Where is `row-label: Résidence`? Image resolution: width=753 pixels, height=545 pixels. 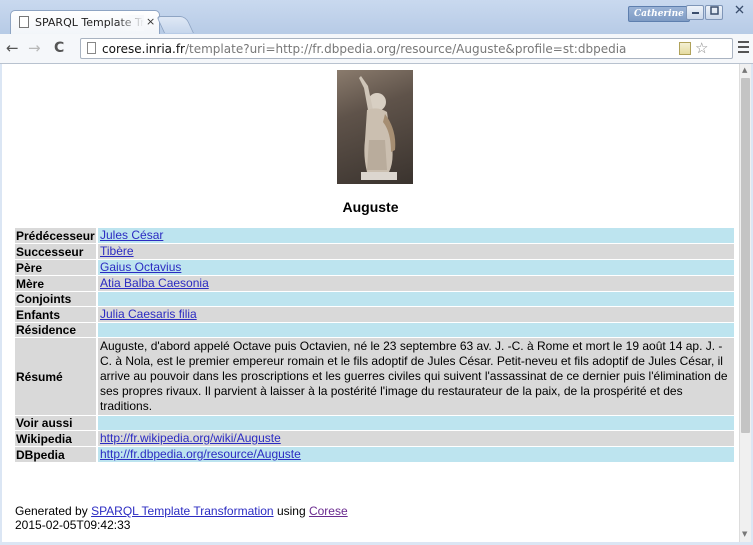
row-label: Résidence is located at coordinates (55, 330).